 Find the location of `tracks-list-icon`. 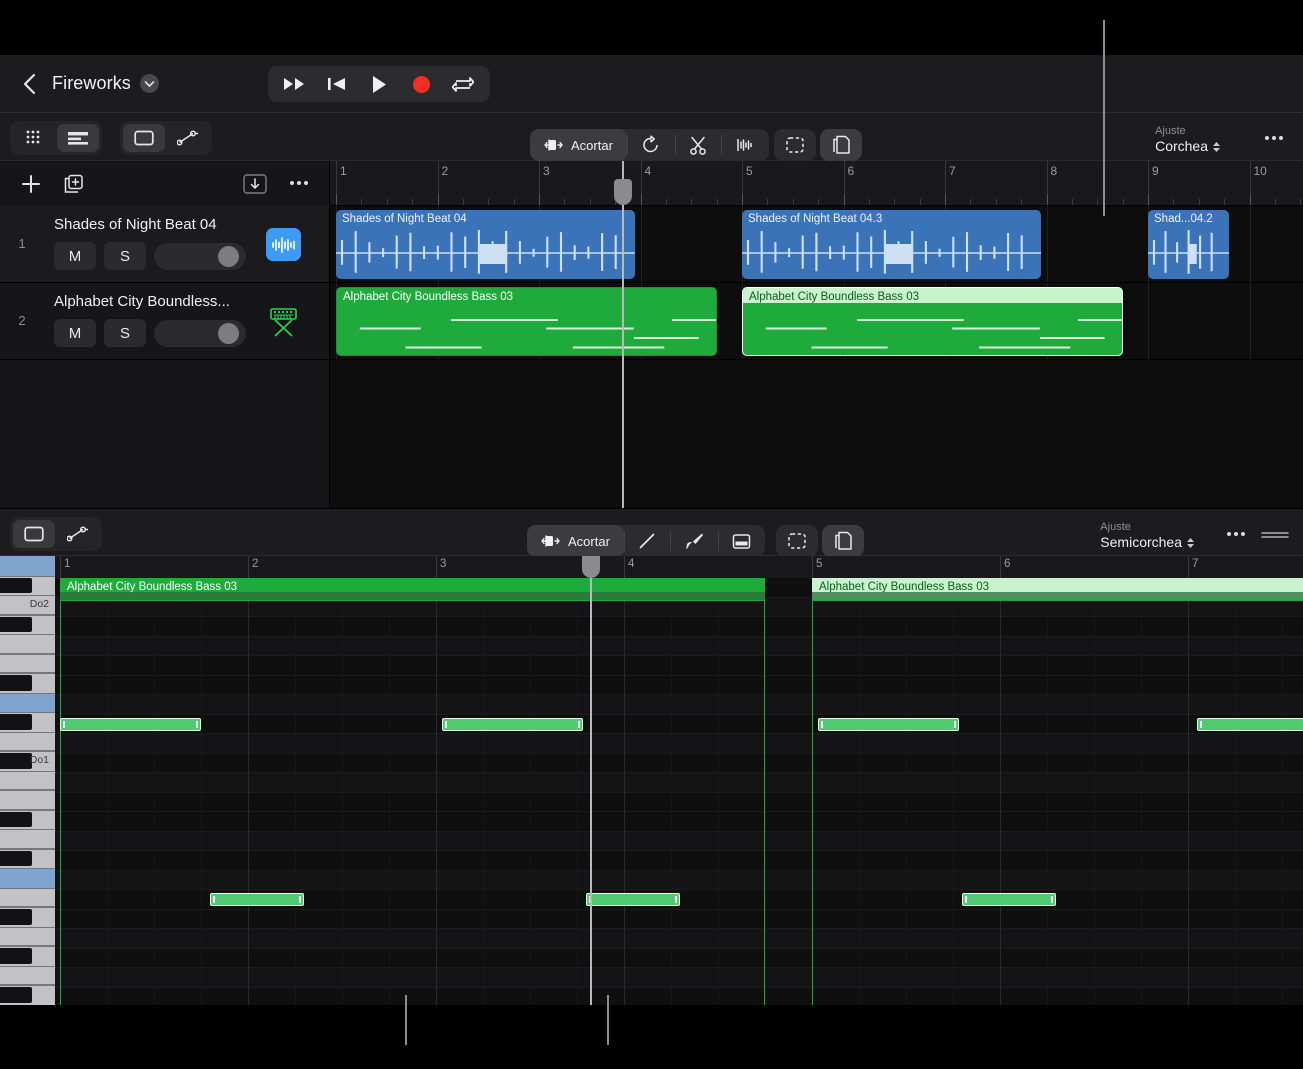

tracks-list-icon is located at coordinates (78, 138).